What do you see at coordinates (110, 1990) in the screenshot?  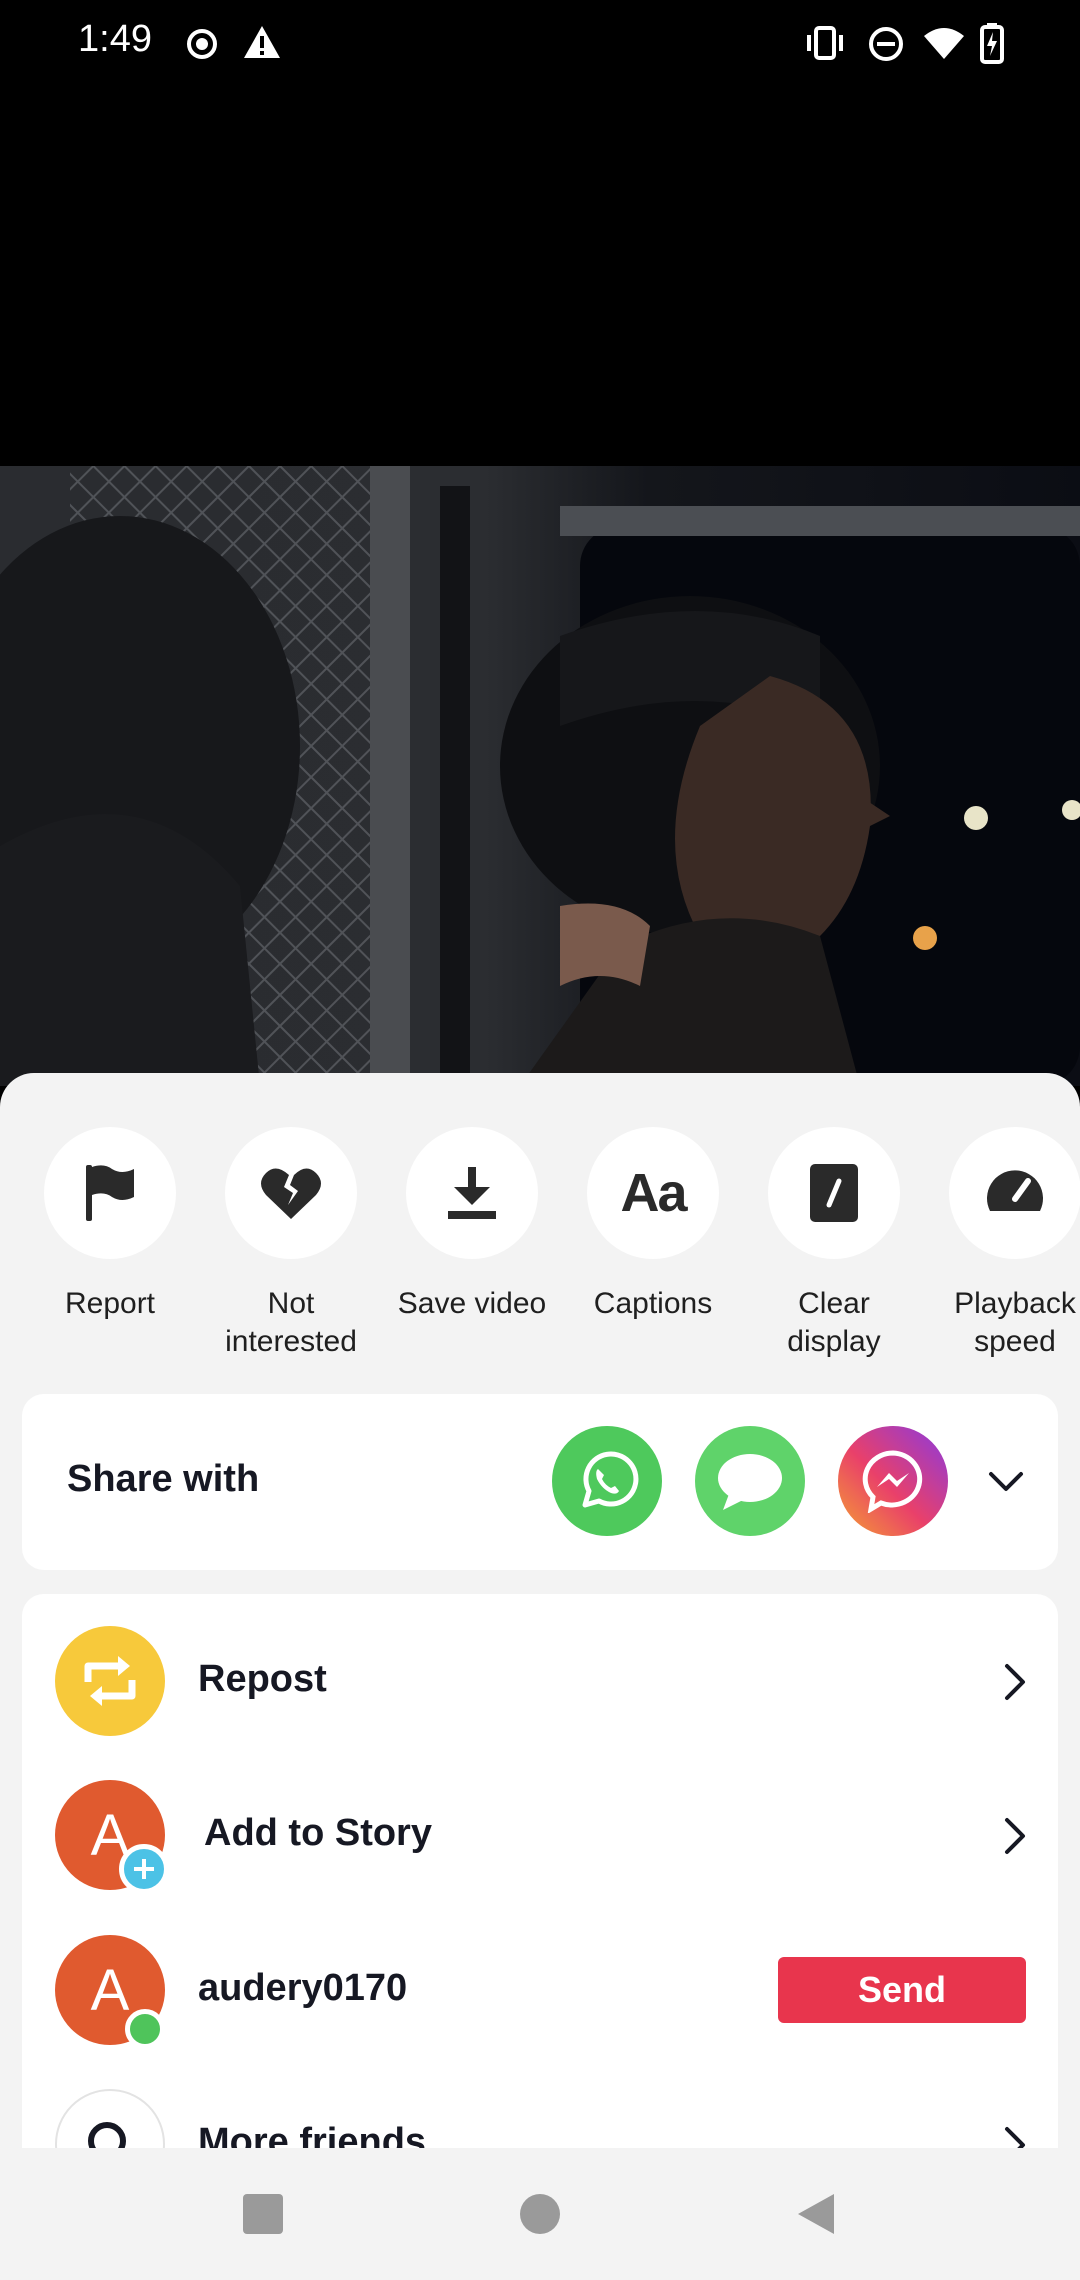 I see `friend-avatar-letter: A` at bounding box center [110, 1990].